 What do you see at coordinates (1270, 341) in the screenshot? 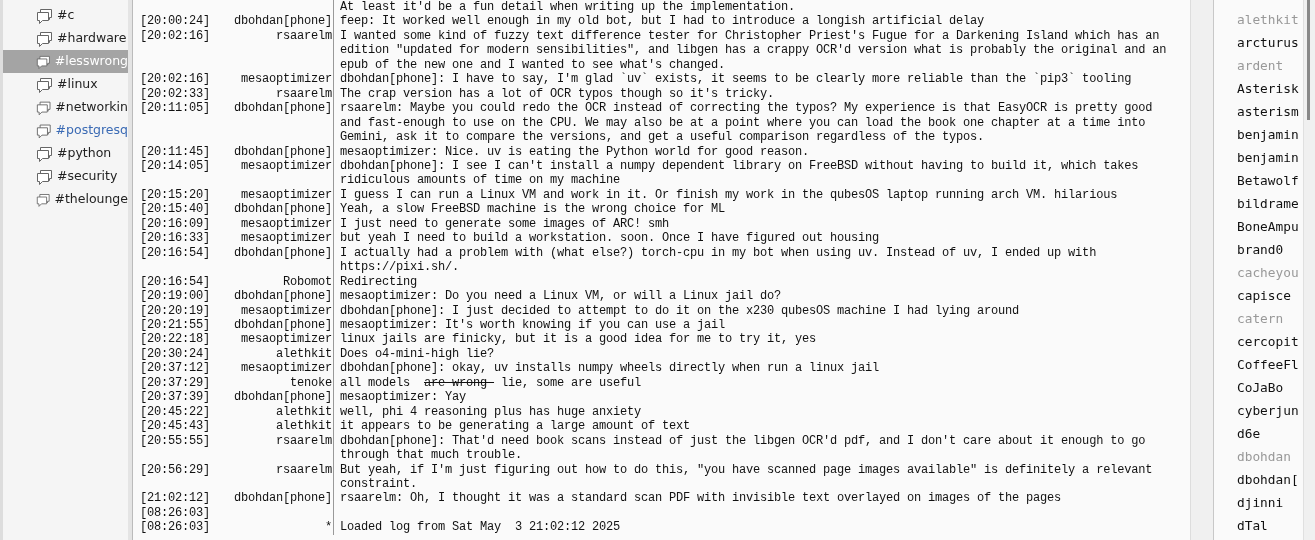
I see `nick-item: cercopit` at bounding box center [1270, 341].